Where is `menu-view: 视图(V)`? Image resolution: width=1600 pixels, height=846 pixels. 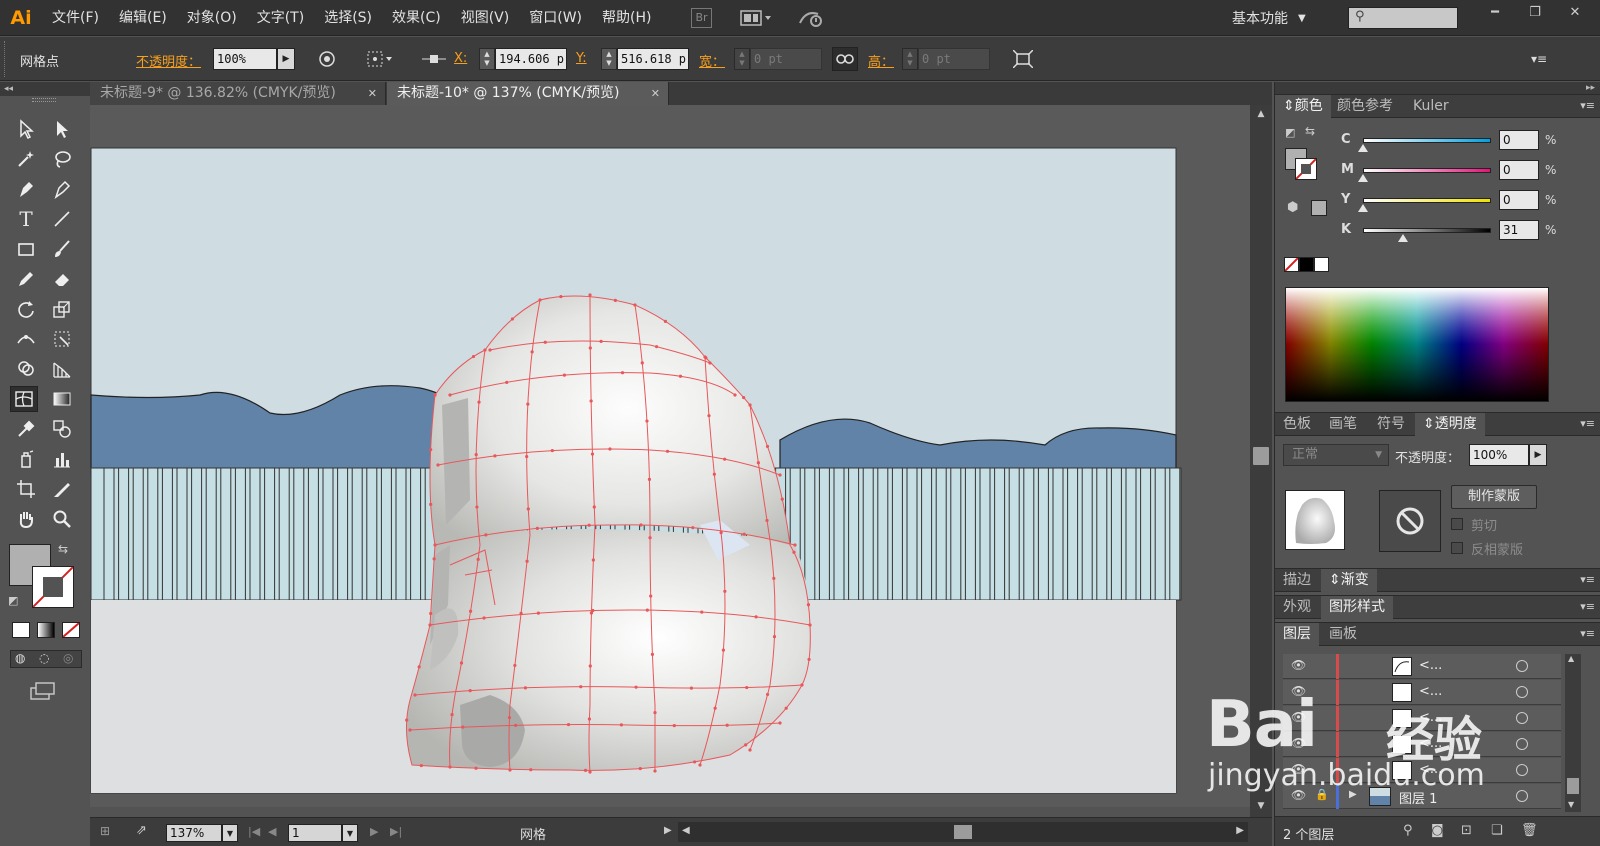
menu-view: 视图(V) is located at coordinates (485, 18).